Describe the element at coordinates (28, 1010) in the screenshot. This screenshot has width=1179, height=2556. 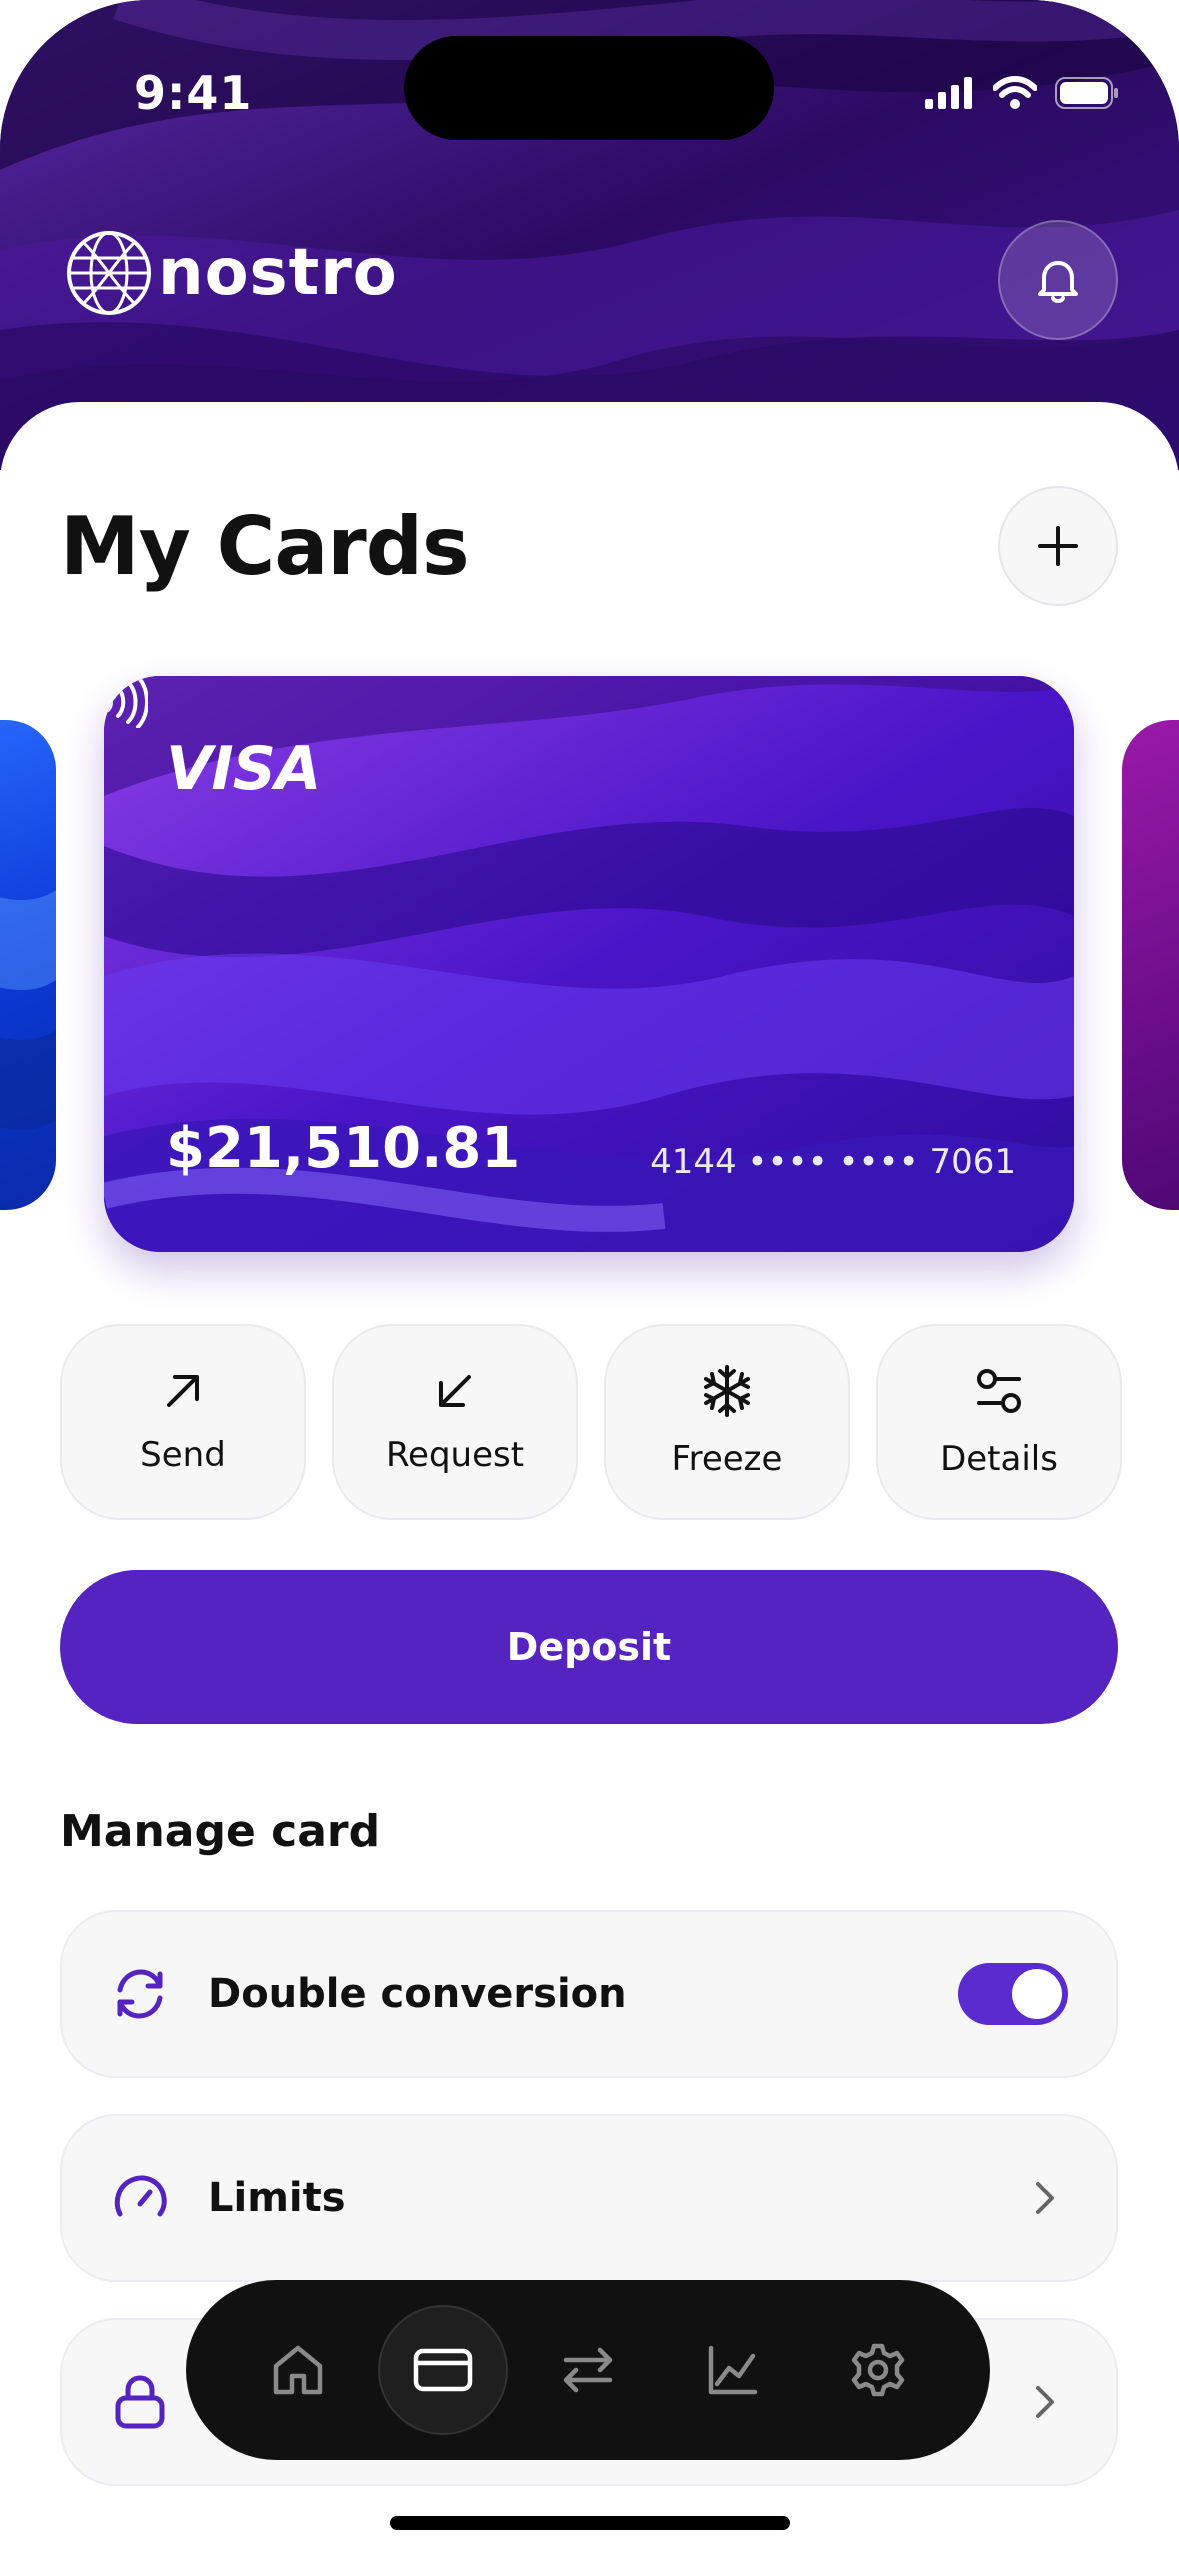
I see `card-previous-waves` at that location.